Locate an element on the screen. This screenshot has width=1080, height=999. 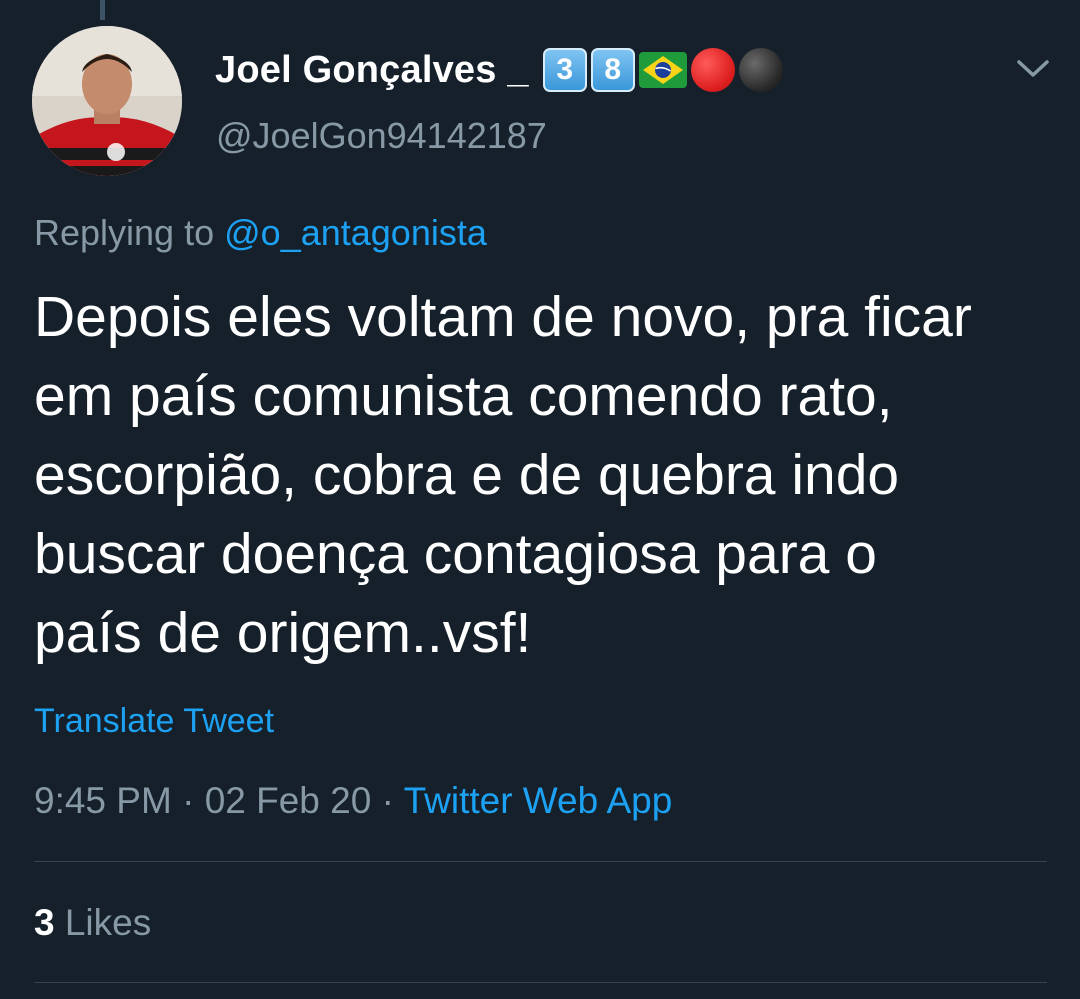
tweet-metadata: 9:45 PM · 02 Feb 20 · Twitter Web App is located at coordinates (353, 801).